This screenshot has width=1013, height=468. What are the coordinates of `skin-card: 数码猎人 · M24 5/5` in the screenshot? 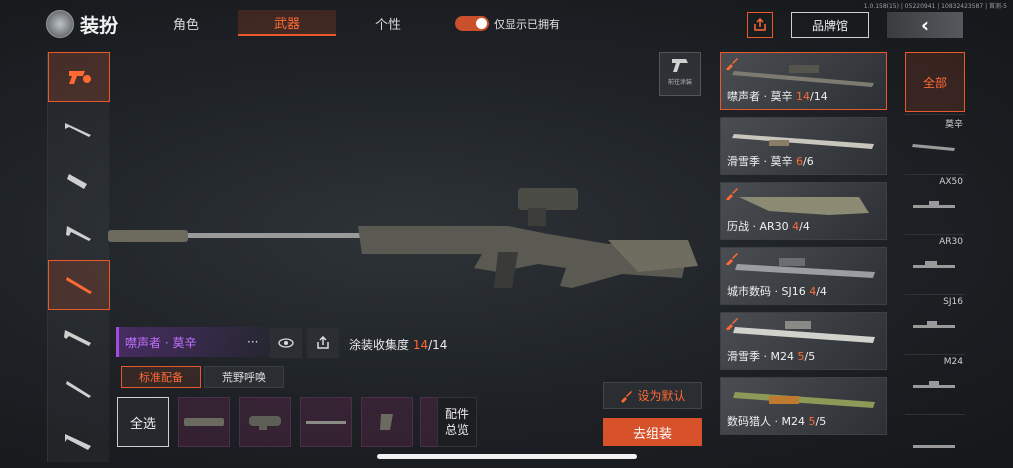 It's located at (803, 406).